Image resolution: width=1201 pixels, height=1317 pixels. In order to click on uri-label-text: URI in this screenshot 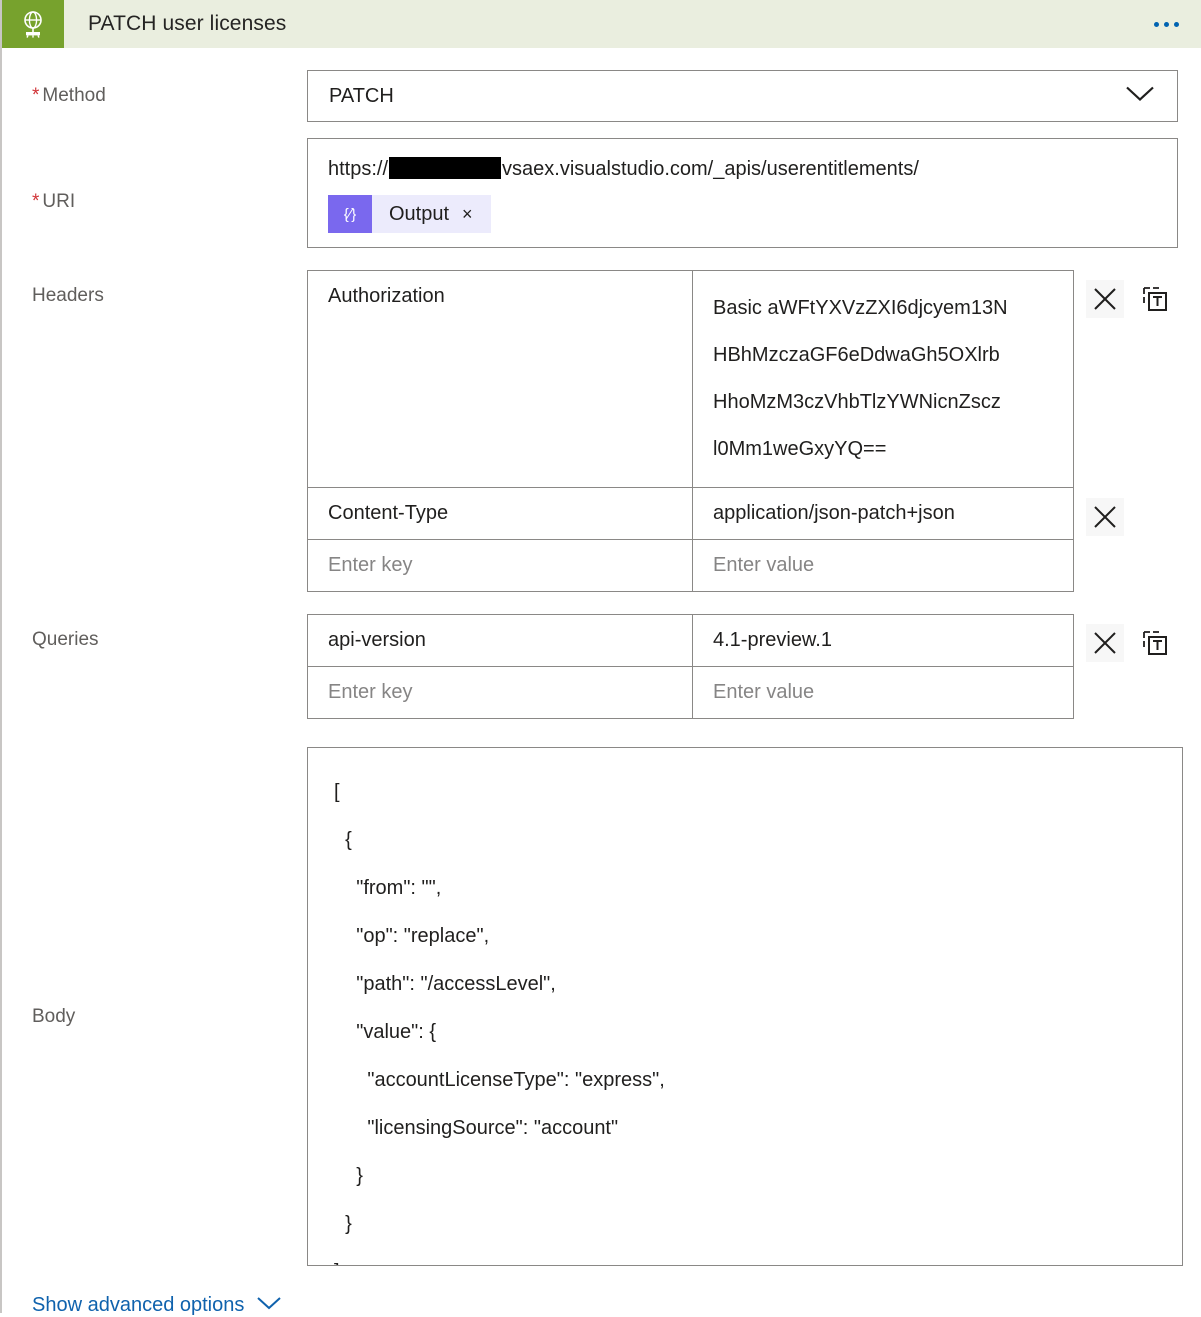, I will do `click(59, 201)`.